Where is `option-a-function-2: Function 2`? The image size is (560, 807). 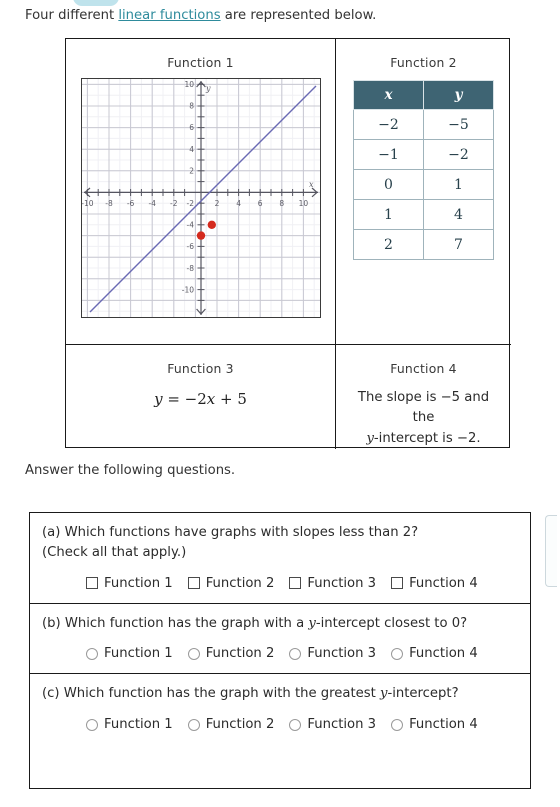
option-a-function-2: Function 2 is located at coordinates (231, 583).